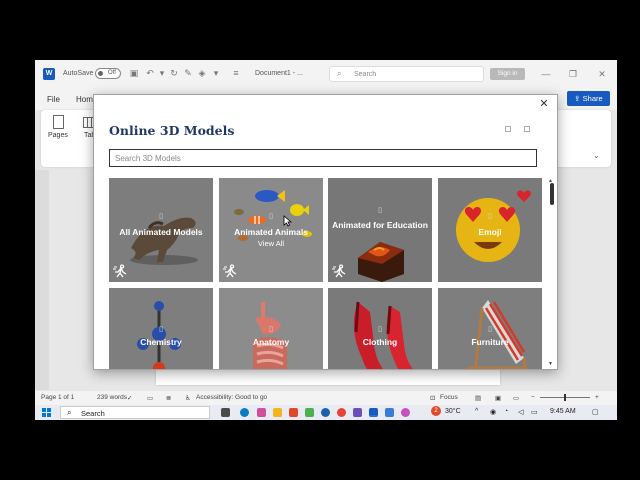  I want to click on zoom-in-icon: +, so click(597, 397).